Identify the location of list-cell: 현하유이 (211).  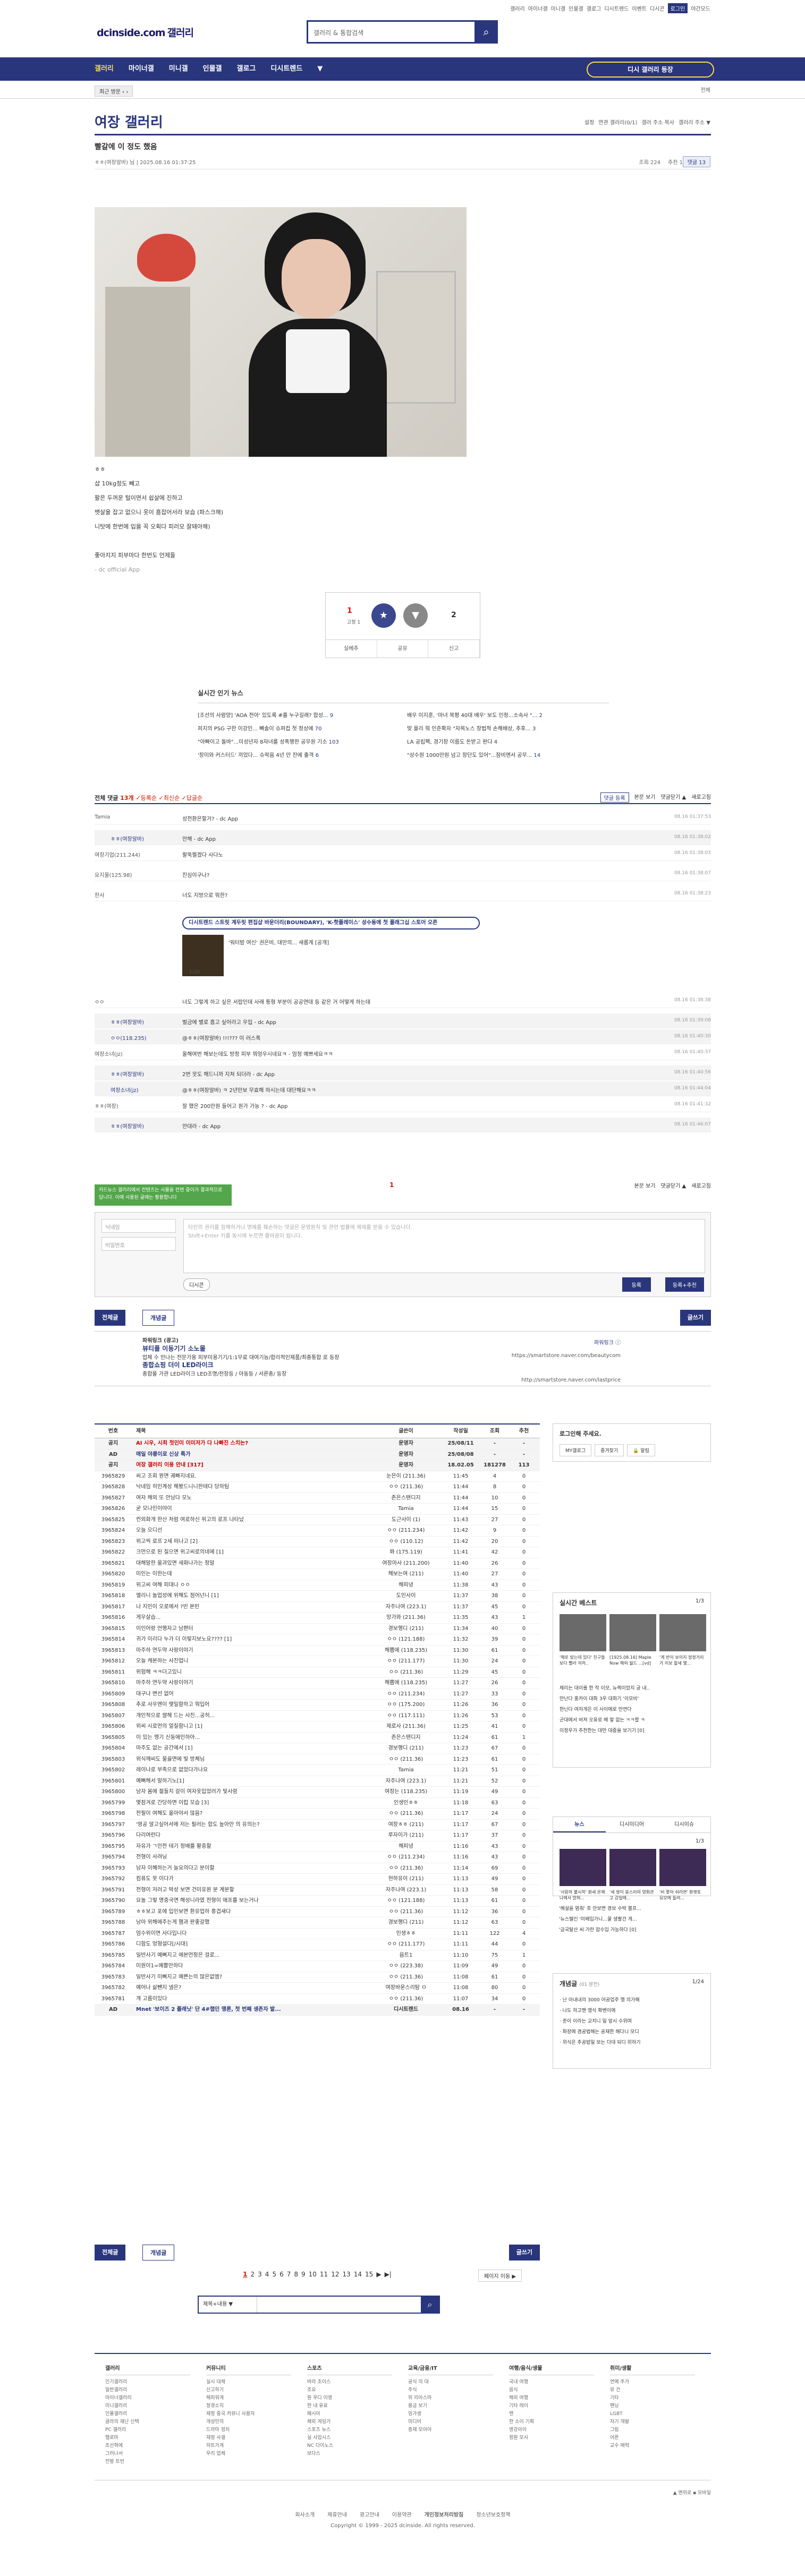
(406, 1879).